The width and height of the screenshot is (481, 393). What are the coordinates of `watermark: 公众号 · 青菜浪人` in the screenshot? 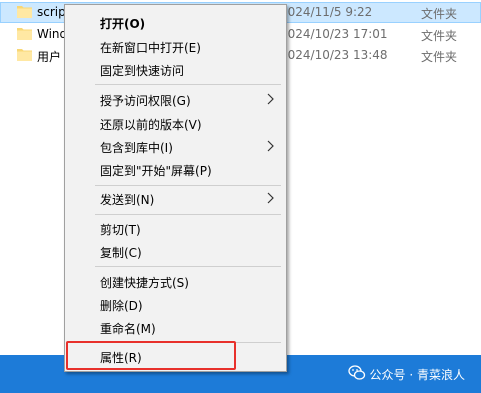 It's located at (406, 374).